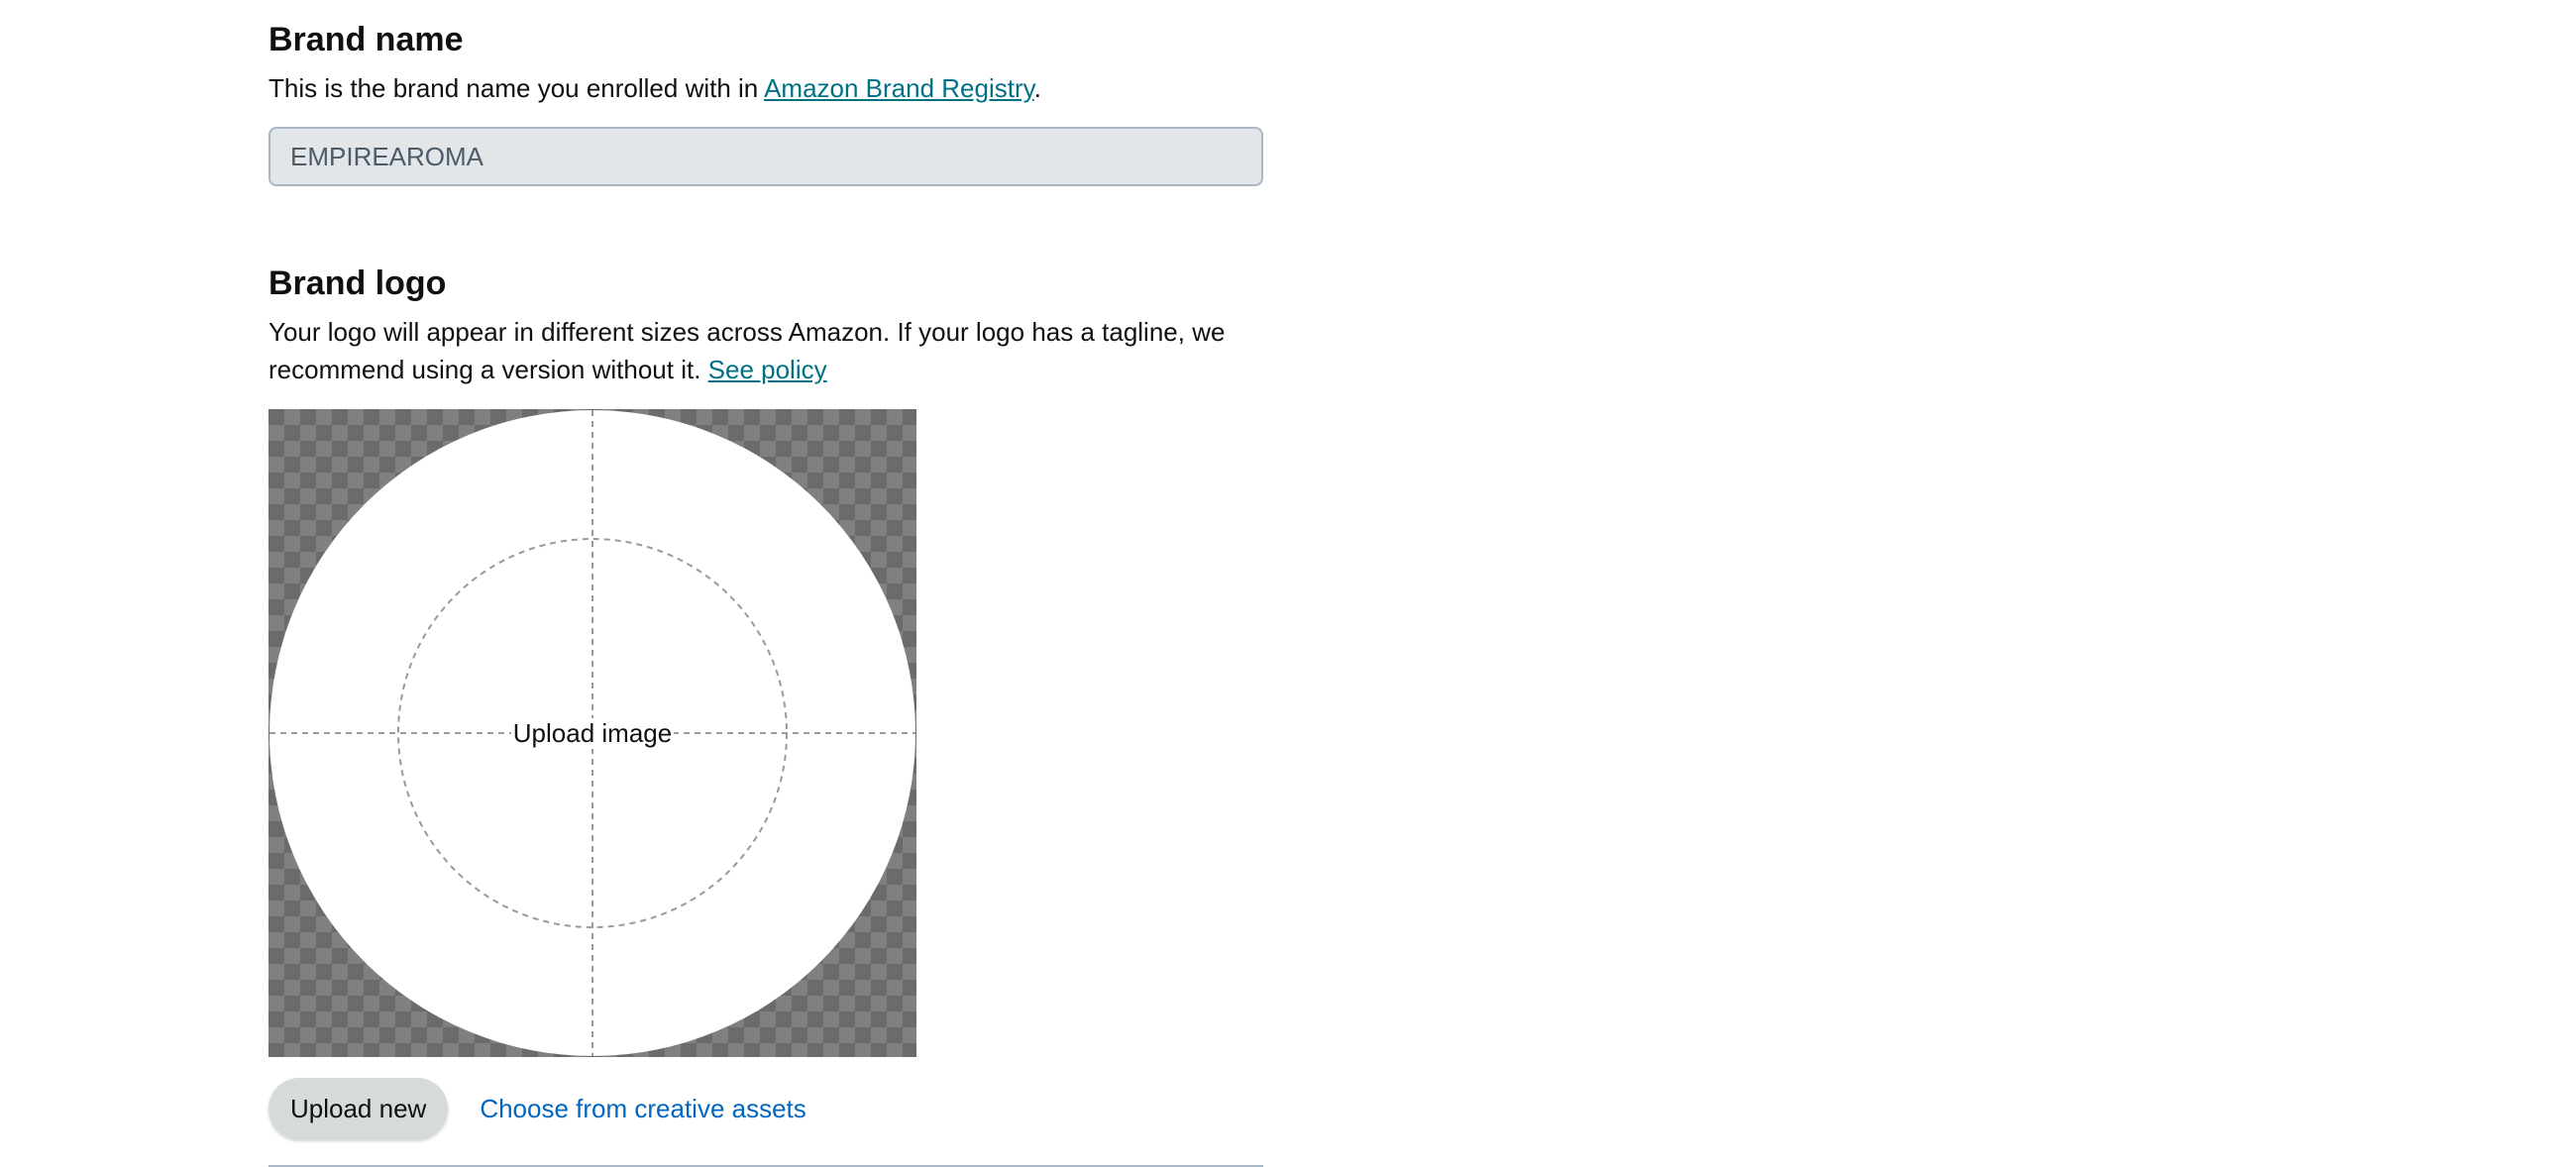 Image resolution: width=2576 pixels, height=1167 pixels. Describe the element at coordinates (366, 40) in the screenshot. I see `brand-name-heading: Brand name` at that location.